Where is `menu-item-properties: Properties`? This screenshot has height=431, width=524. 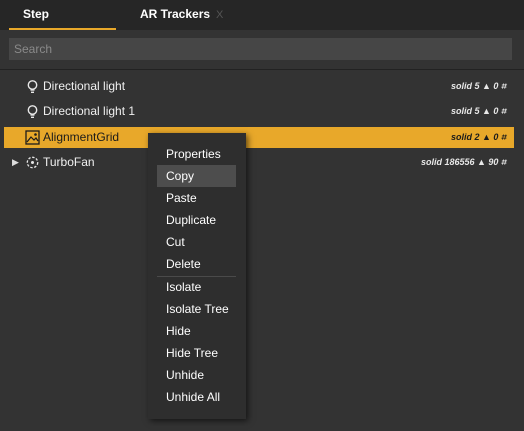 menu-item-properties: Properties is located at coordinates (196, 154).